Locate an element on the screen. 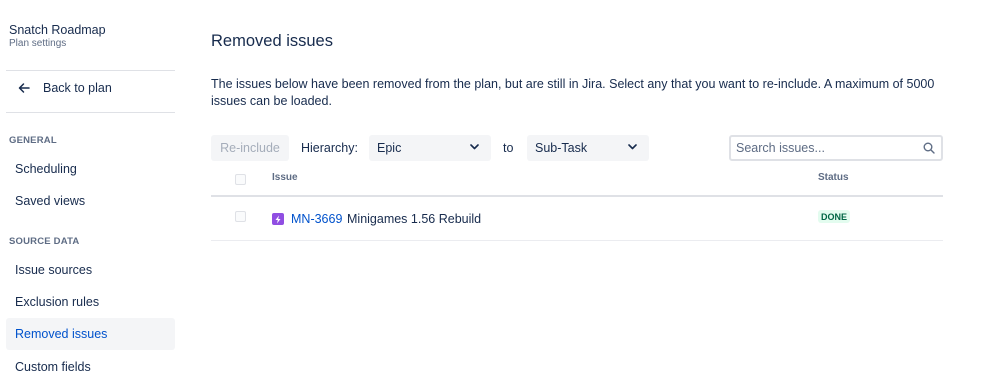  hierarchy-from-select: Epic is located at coordinates (430, 148).